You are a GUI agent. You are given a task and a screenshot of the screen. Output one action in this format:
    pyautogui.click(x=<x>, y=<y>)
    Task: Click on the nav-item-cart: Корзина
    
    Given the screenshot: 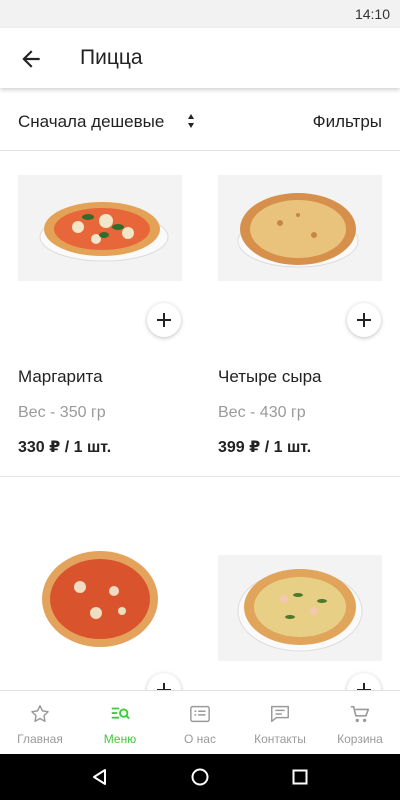 What is the action you would take?
    pyautogui.click(x=360, y=723)
    